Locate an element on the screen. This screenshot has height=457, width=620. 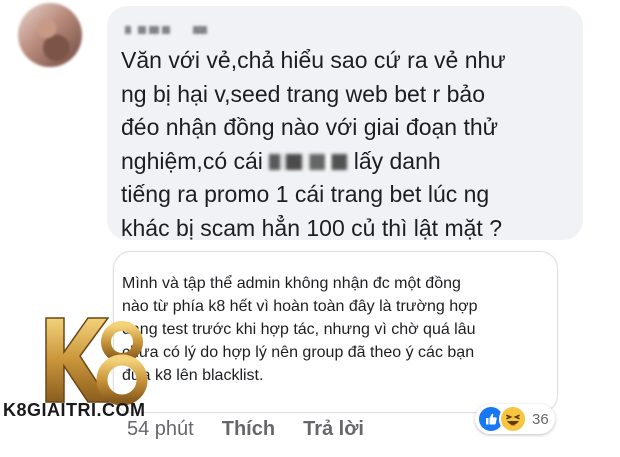
comment-line: đéo nhận đồng nào với giai đoạn thử is located at coordinates (310, 127).